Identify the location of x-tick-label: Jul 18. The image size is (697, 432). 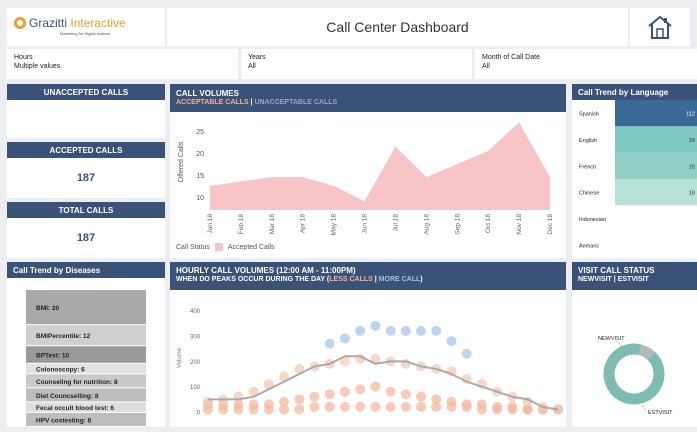
(395, 223).